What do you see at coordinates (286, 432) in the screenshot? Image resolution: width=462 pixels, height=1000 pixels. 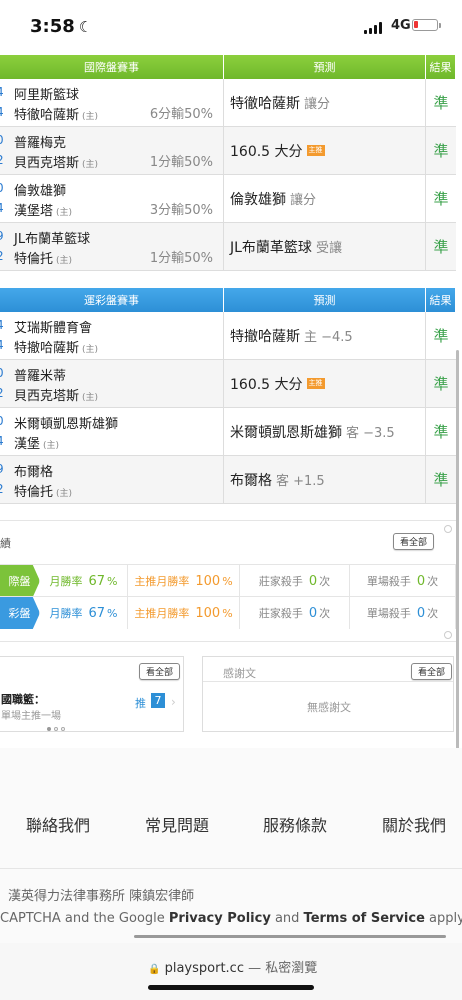 I see `prediction-pick: 米爾頓凱恩斯雄獅` at bounding box center [286, 432].